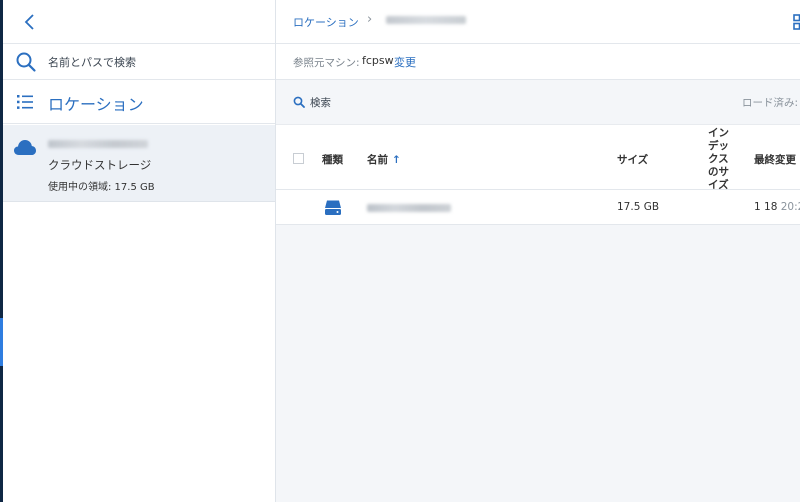 This screenshot has height=502, width=800. I want to click on locations-title: ロケーション, so click(96, 104).